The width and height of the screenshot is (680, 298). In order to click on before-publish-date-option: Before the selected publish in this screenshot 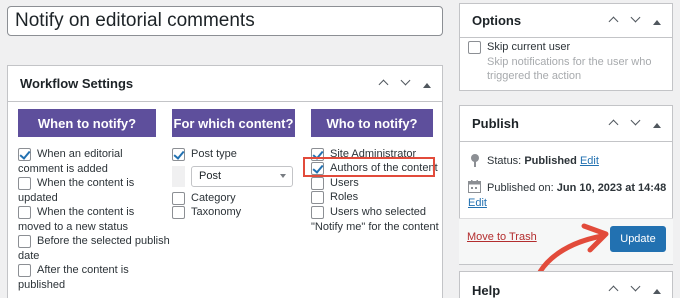, I will do `click(94, 241)`.